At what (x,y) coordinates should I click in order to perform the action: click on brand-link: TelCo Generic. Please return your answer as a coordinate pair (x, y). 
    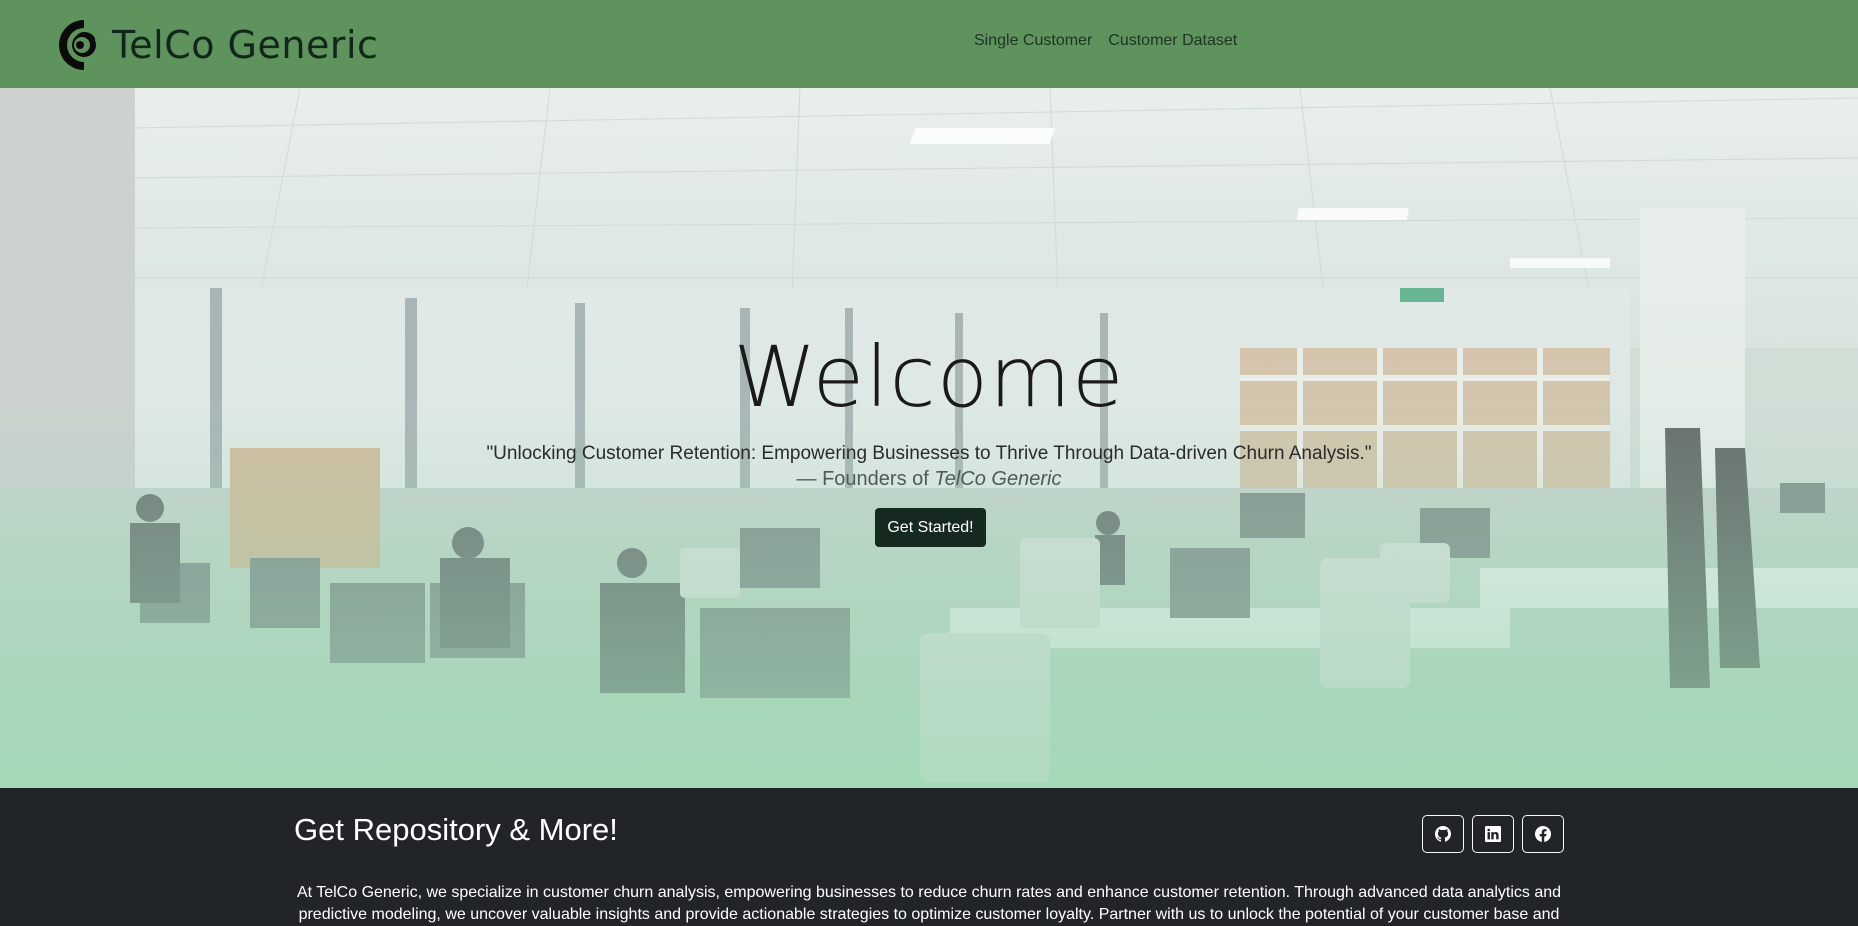
    Looking at the image, I should click on (218, 45).